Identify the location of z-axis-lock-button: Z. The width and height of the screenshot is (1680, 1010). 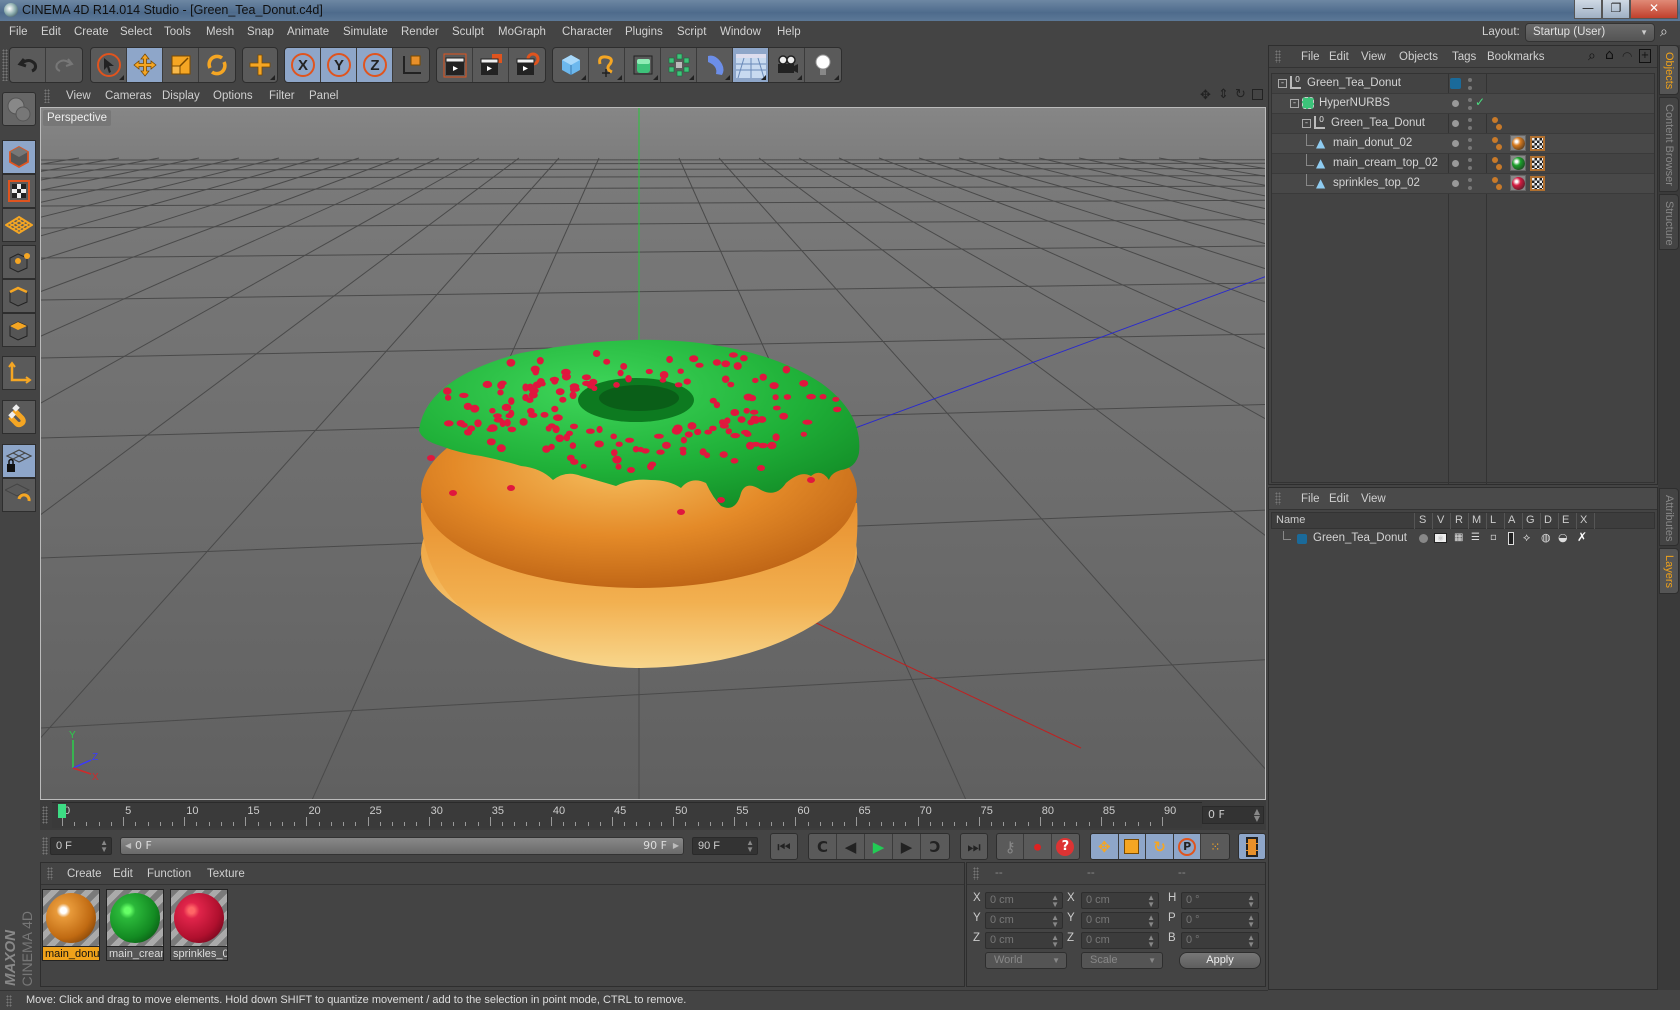
(375, 65).